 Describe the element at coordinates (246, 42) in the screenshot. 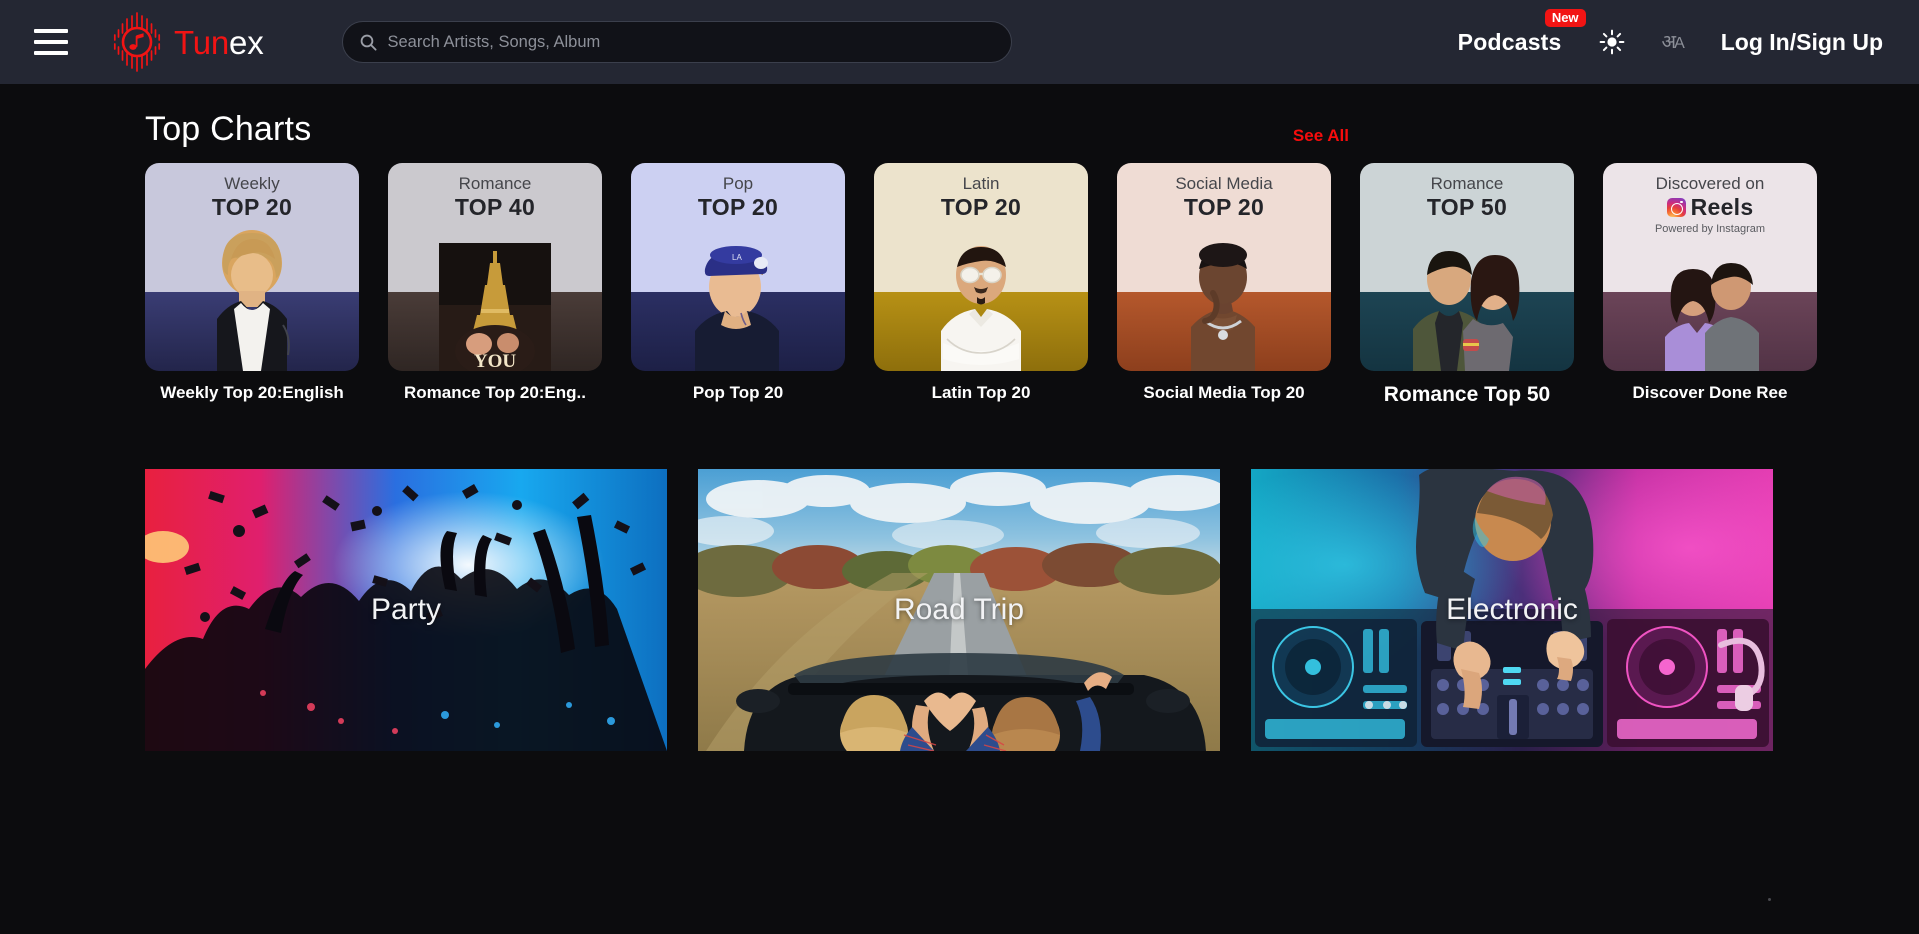

I see `brand-text-secondary: ex` at that location.